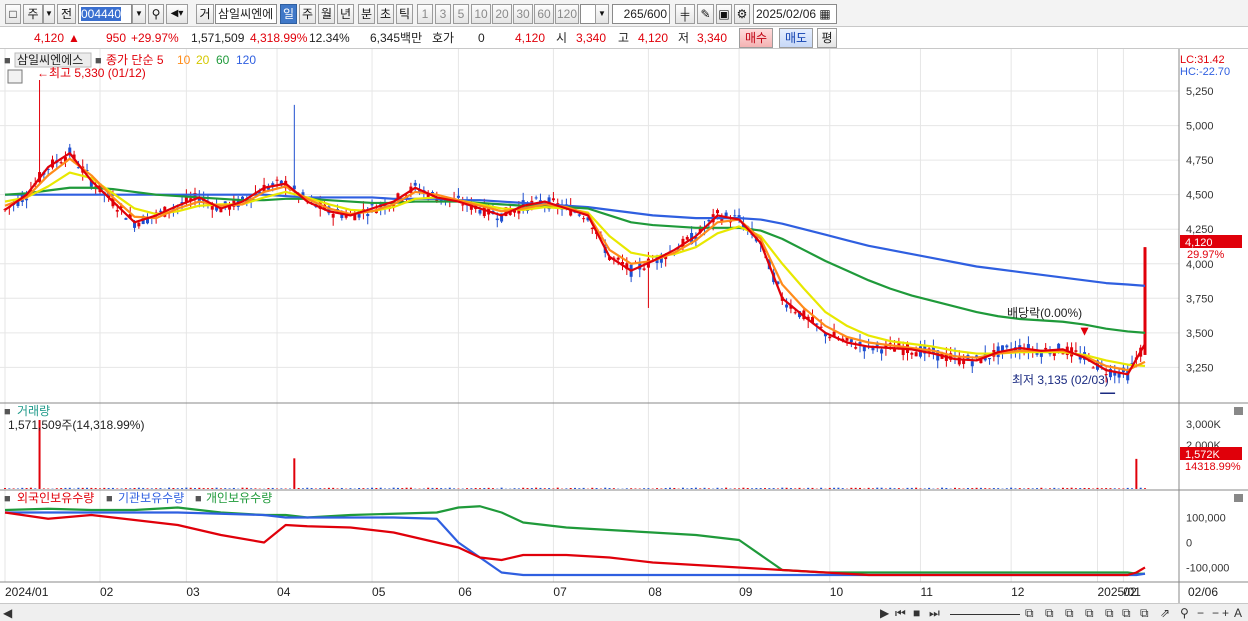 The height and width of the screenshot is (621, 1248). Describe the element at coordinates (239, 498) in the screenshot. I see `legend-individual: 개인보유수량` at that location.